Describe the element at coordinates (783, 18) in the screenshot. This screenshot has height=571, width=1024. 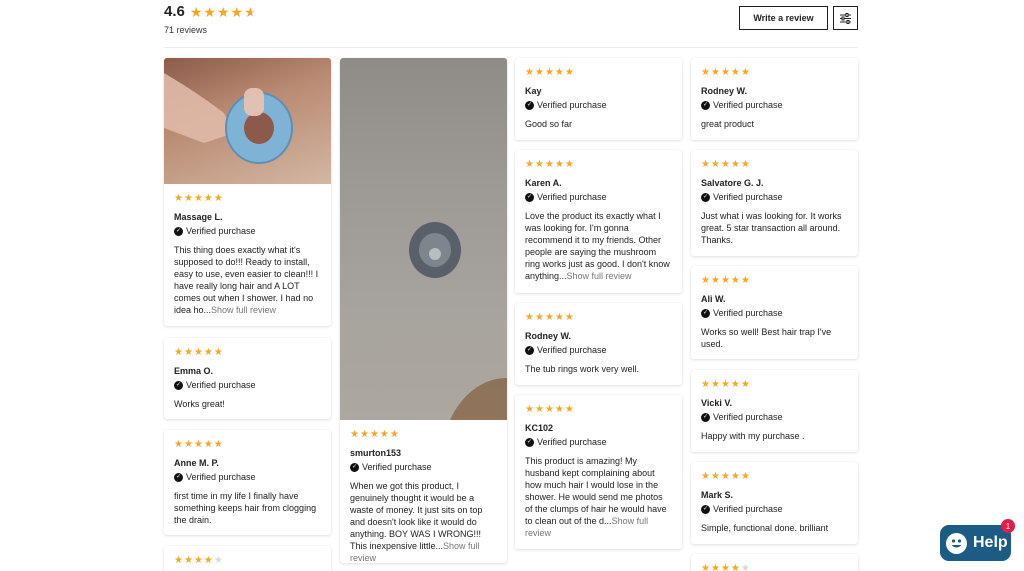
I see `write-review-button: Write a review` at that location.